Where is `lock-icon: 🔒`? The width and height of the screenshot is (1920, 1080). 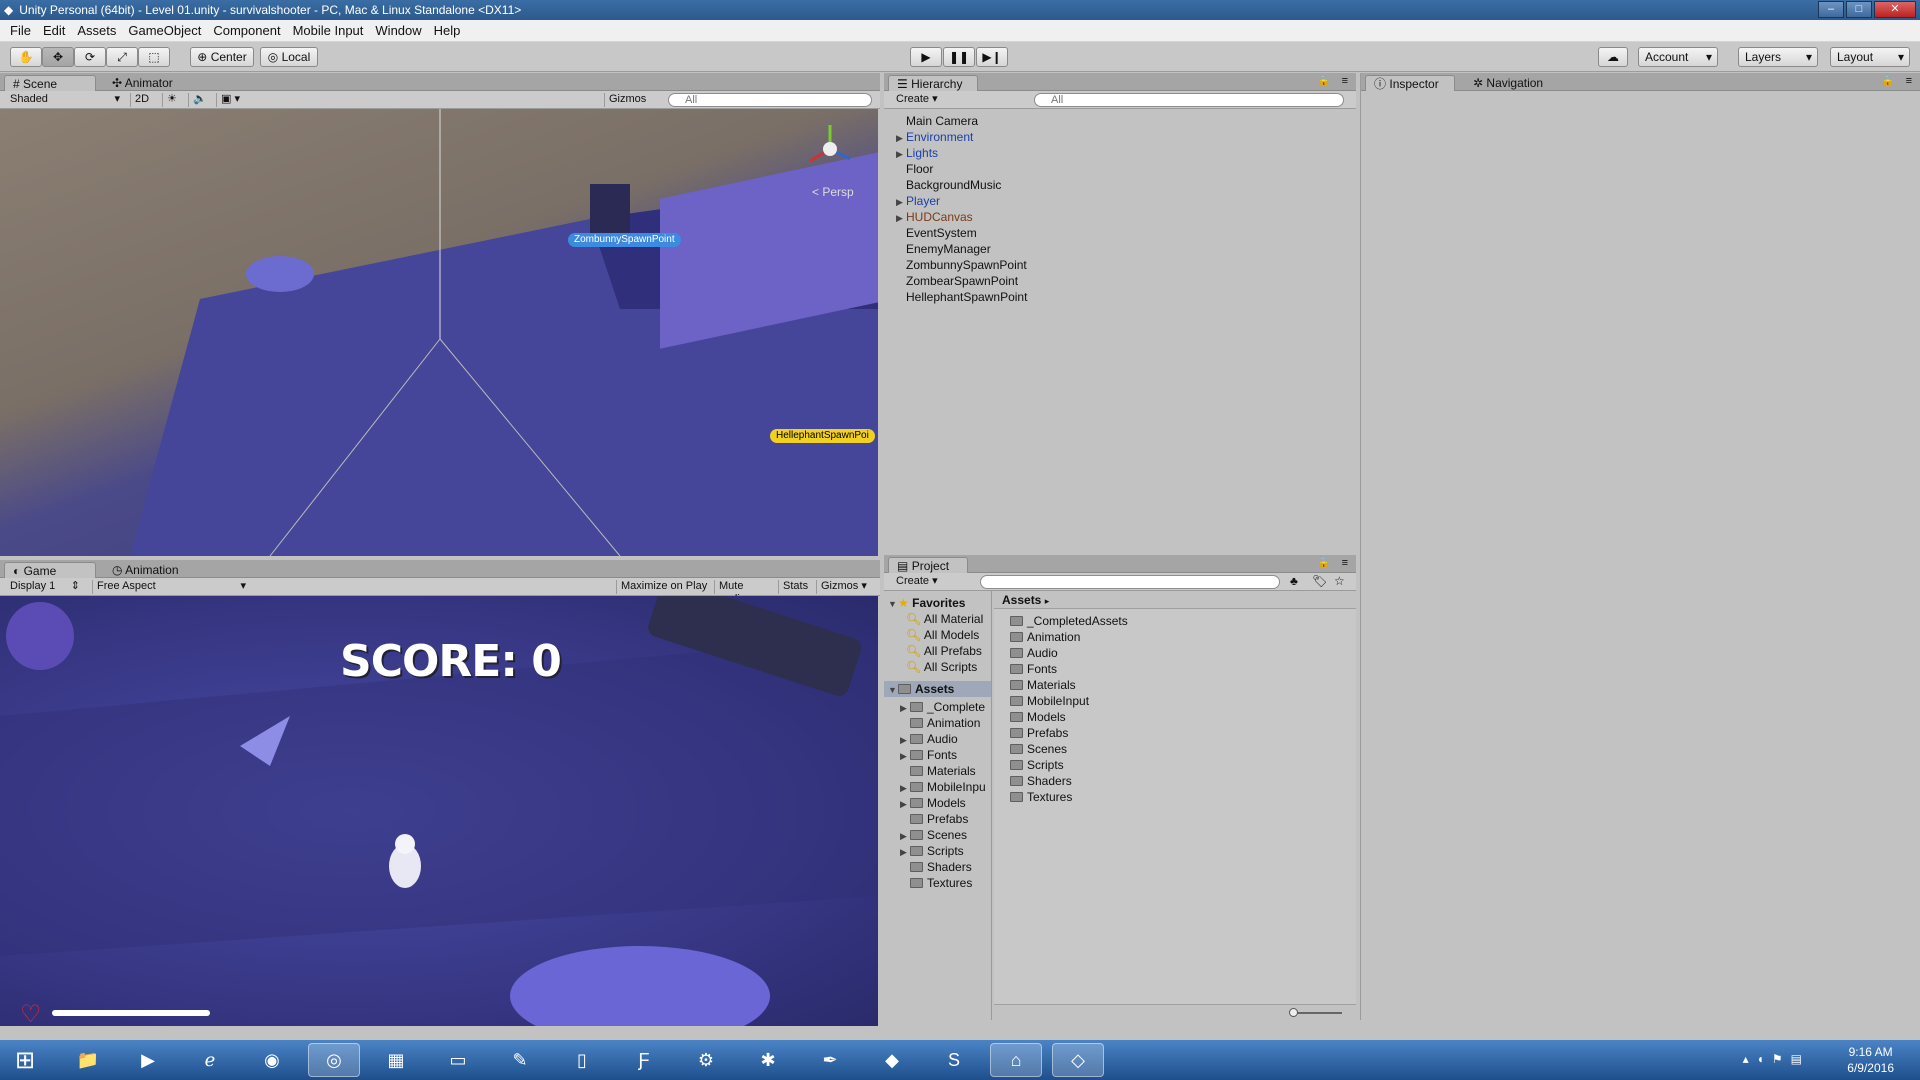 lock-icon: 🔒 is located at coordinates (1324, 563).